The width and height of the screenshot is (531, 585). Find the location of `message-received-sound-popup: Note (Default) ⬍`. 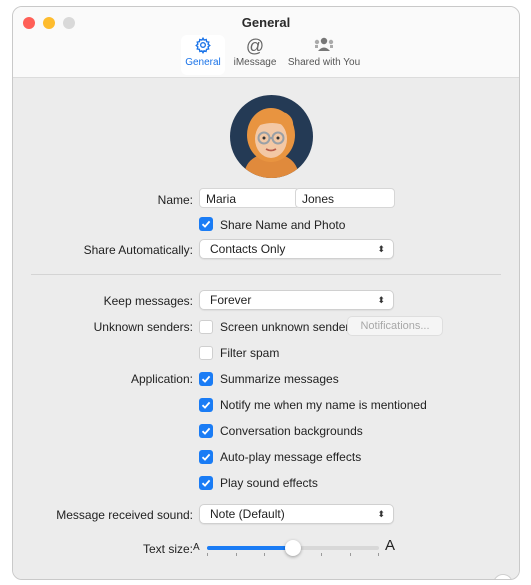

message-received-sound-popup: Note (Default) ⬍ is located at coordinates (296, 514).